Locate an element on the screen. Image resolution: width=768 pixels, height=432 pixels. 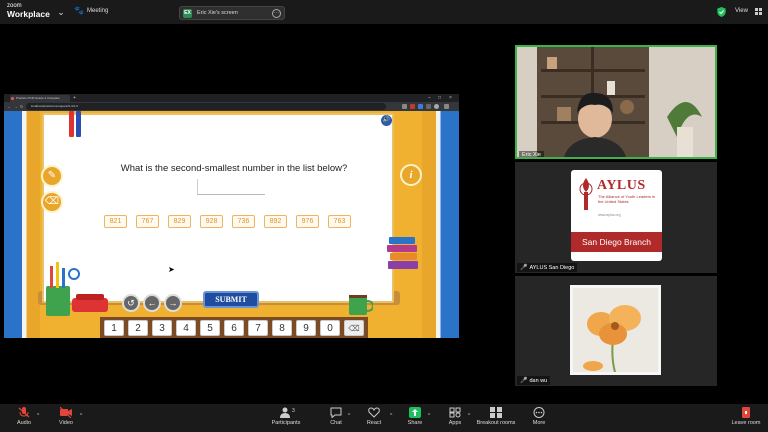
audio-button: Audio is located at coordinates (24, 416).